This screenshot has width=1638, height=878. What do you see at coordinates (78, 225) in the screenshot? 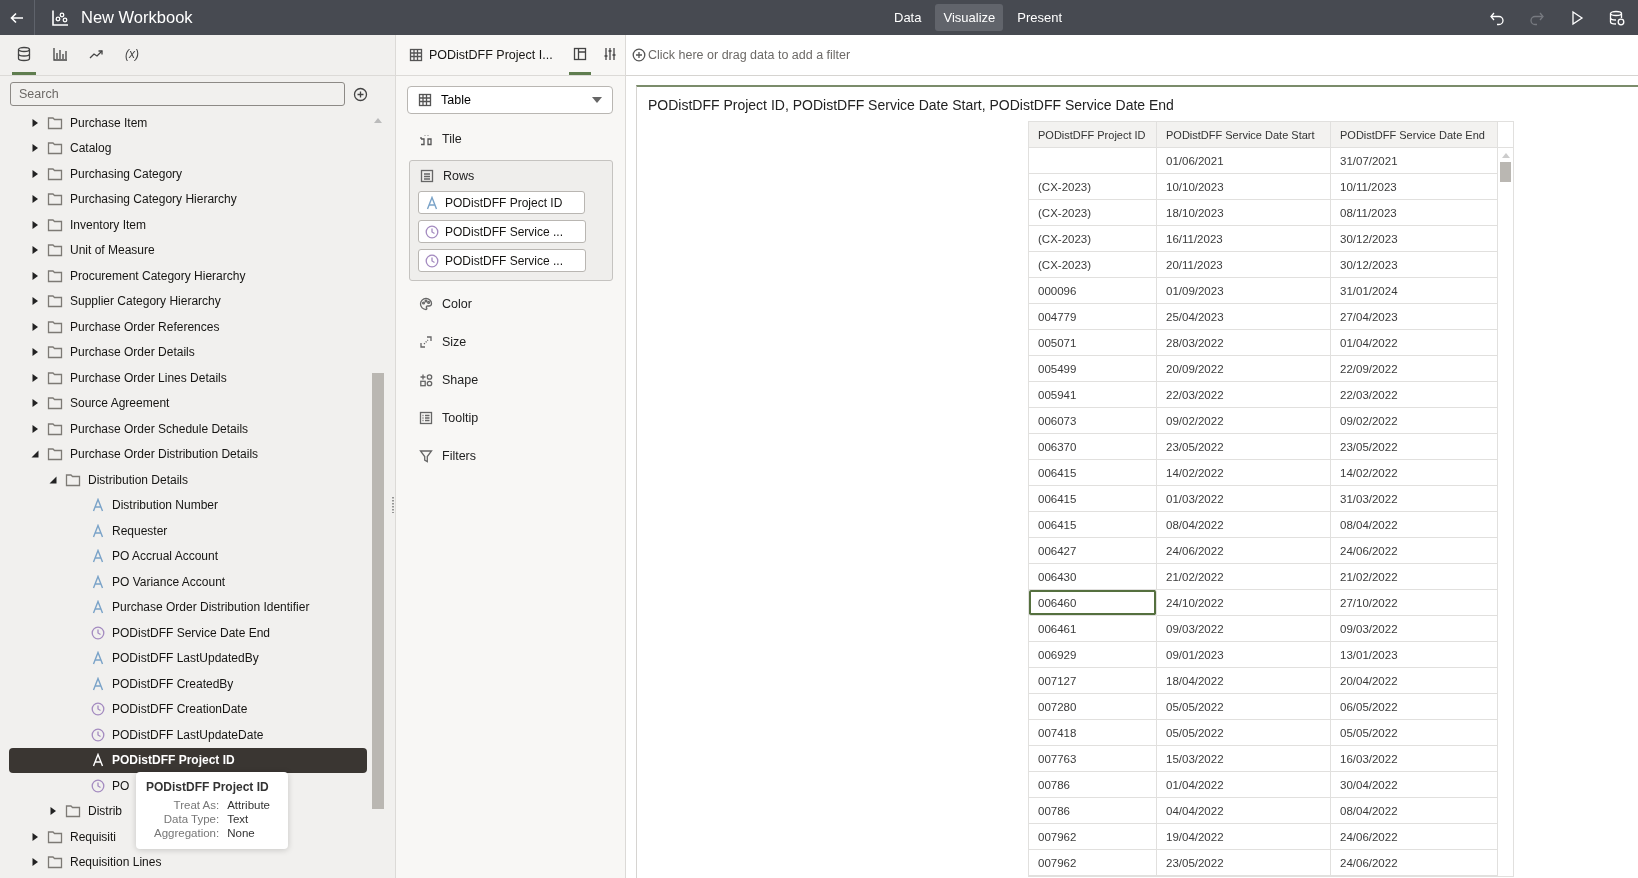
I see `folder-item: Inventory Item` at bounding box center [78, 225].